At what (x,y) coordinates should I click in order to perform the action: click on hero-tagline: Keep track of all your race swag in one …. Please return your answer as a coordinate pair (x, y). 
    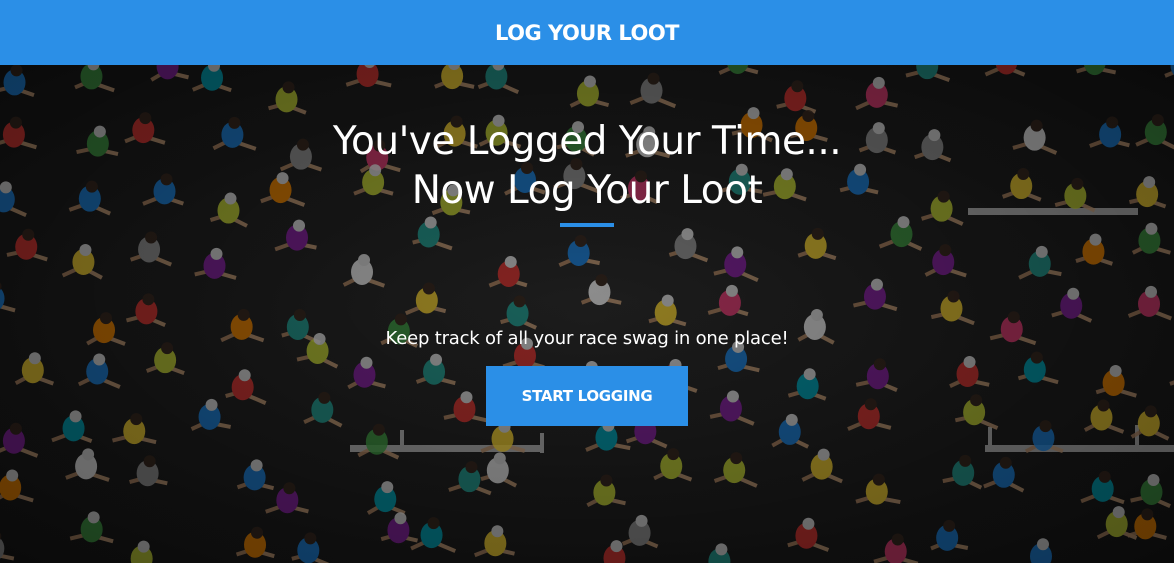
    Looking at the image, I should click on (587, 338).